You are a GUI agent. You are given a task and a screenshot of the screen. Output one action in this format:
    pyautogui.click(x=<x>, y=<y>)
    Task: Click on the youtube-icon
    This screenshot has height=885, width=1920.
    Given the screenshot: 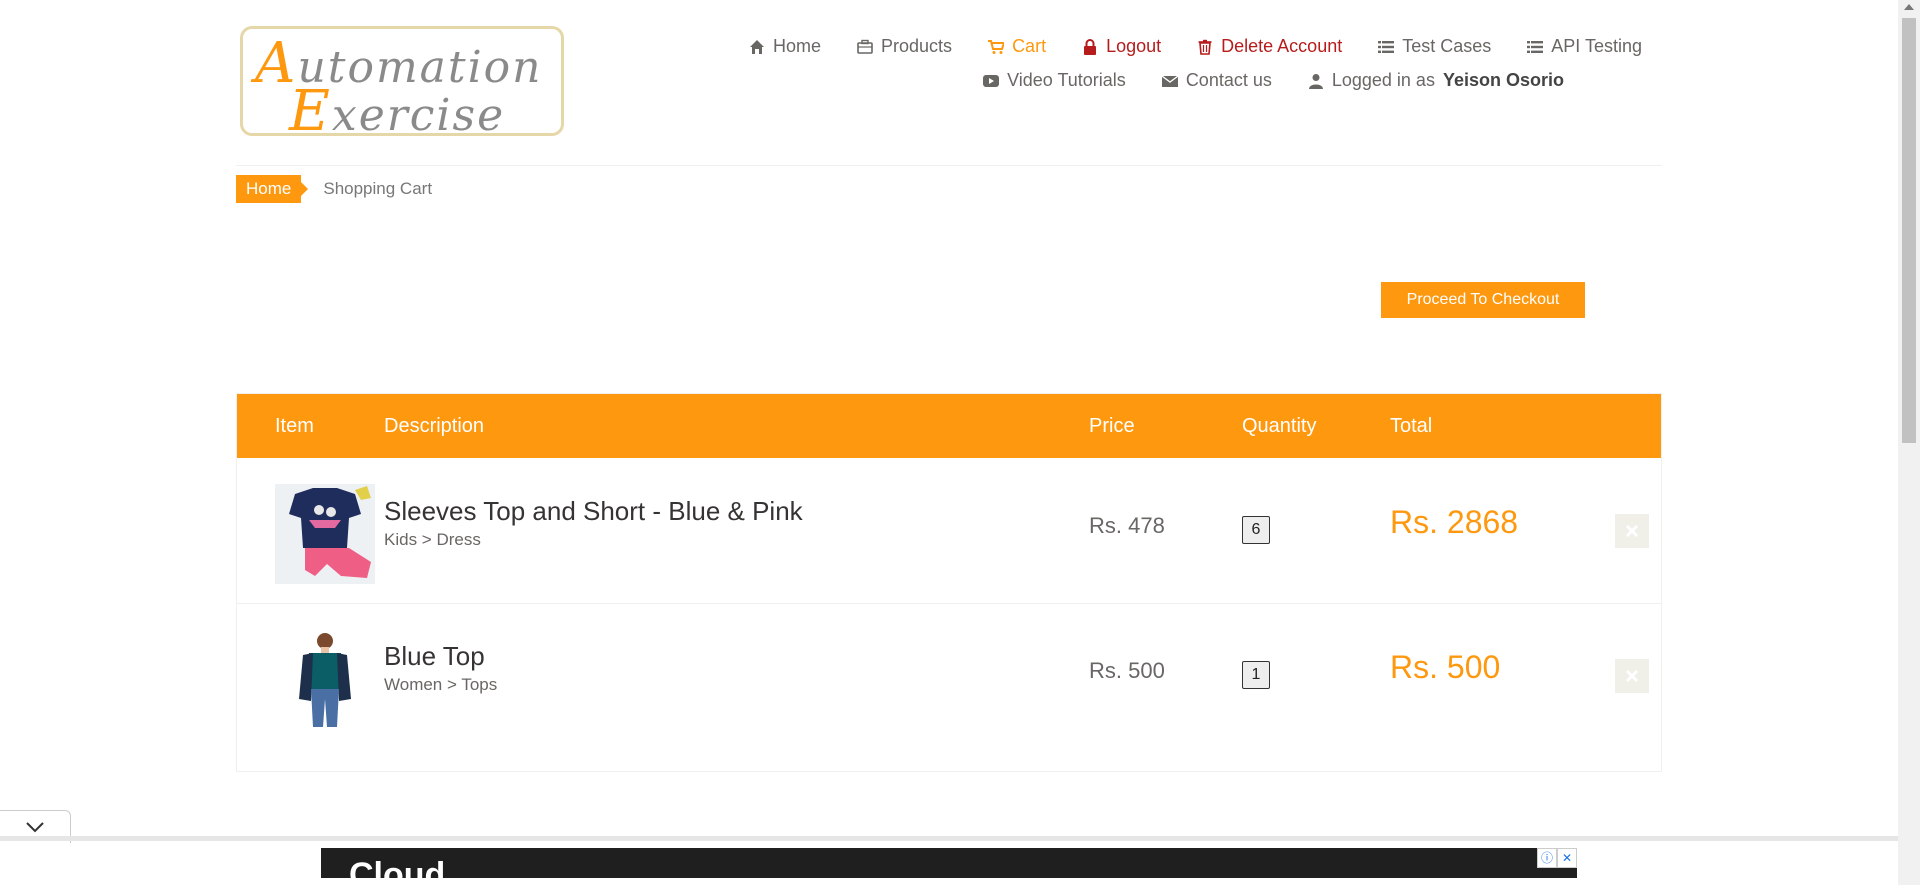 What is the action you would take?
    pyautogui.click(x=991, y=80)
    